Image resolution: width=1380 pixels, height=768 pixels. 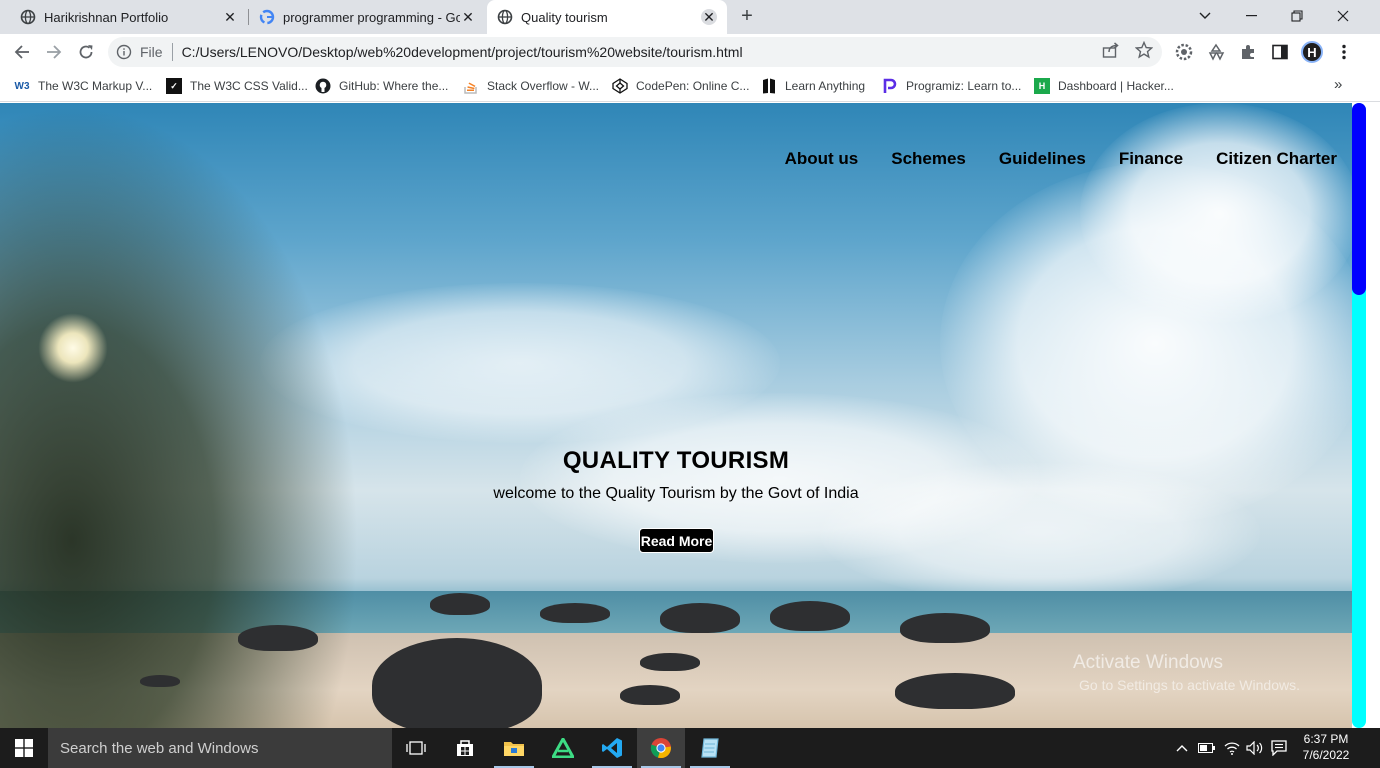 I want to click on chrome-icon, so click(x=661, y=748).